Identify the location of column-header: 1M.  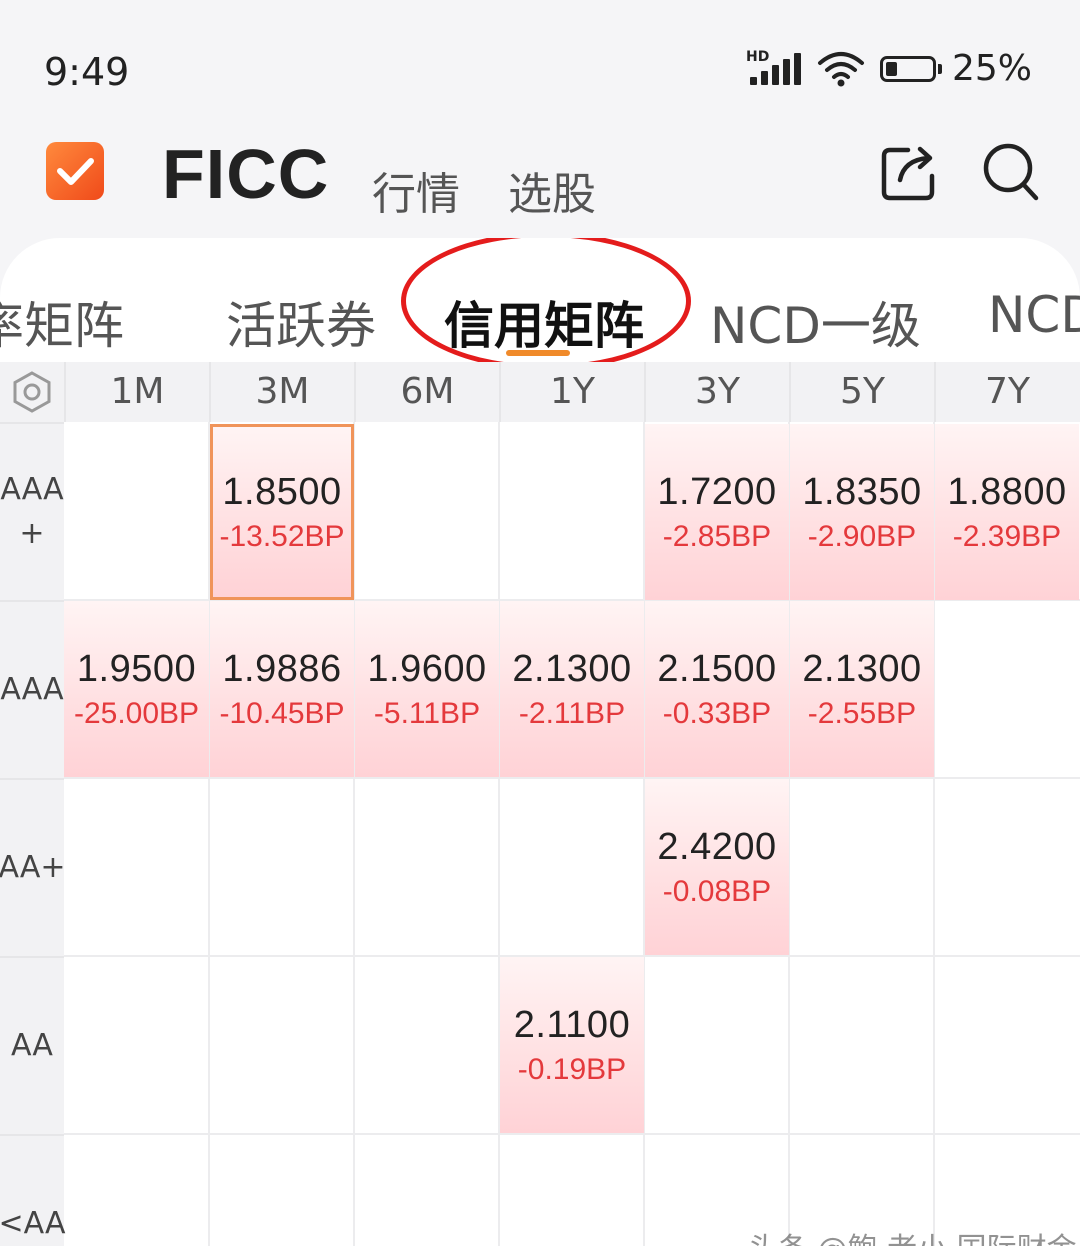
(136, 392).